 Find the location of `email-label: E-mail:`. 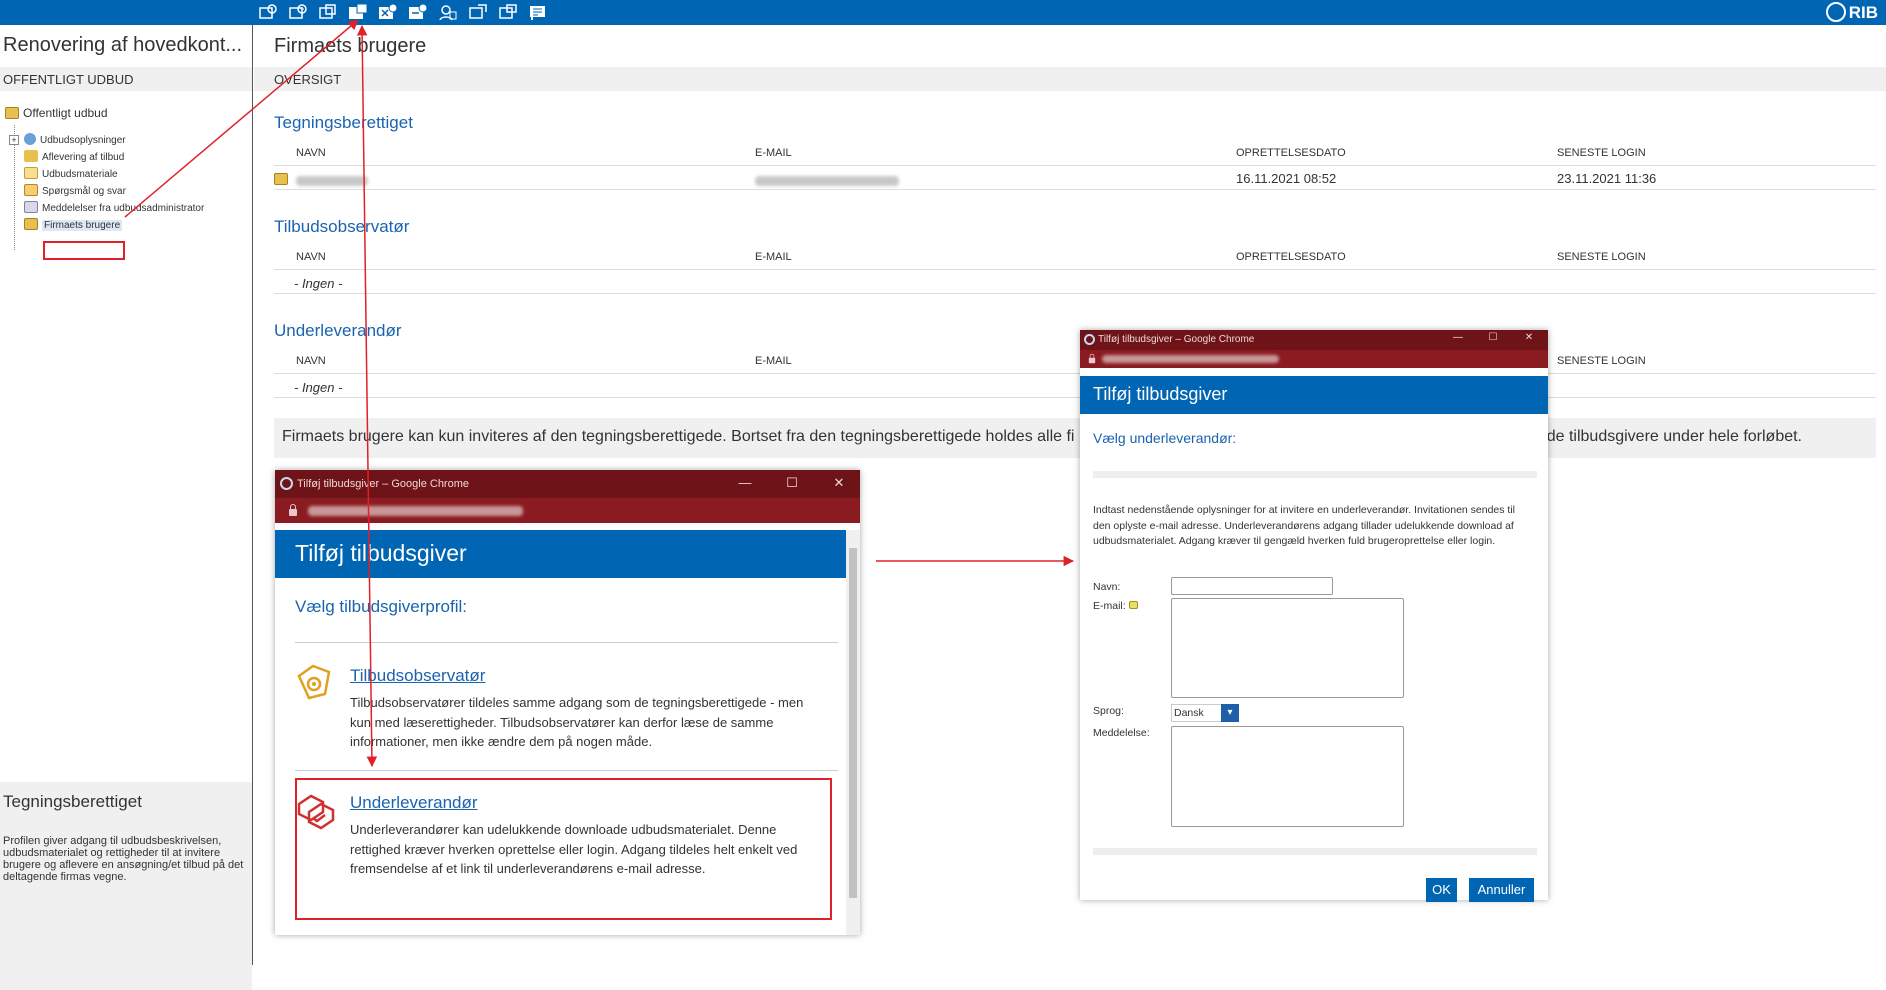

email-label: E-mail: is located at coordinates (1115, 606).